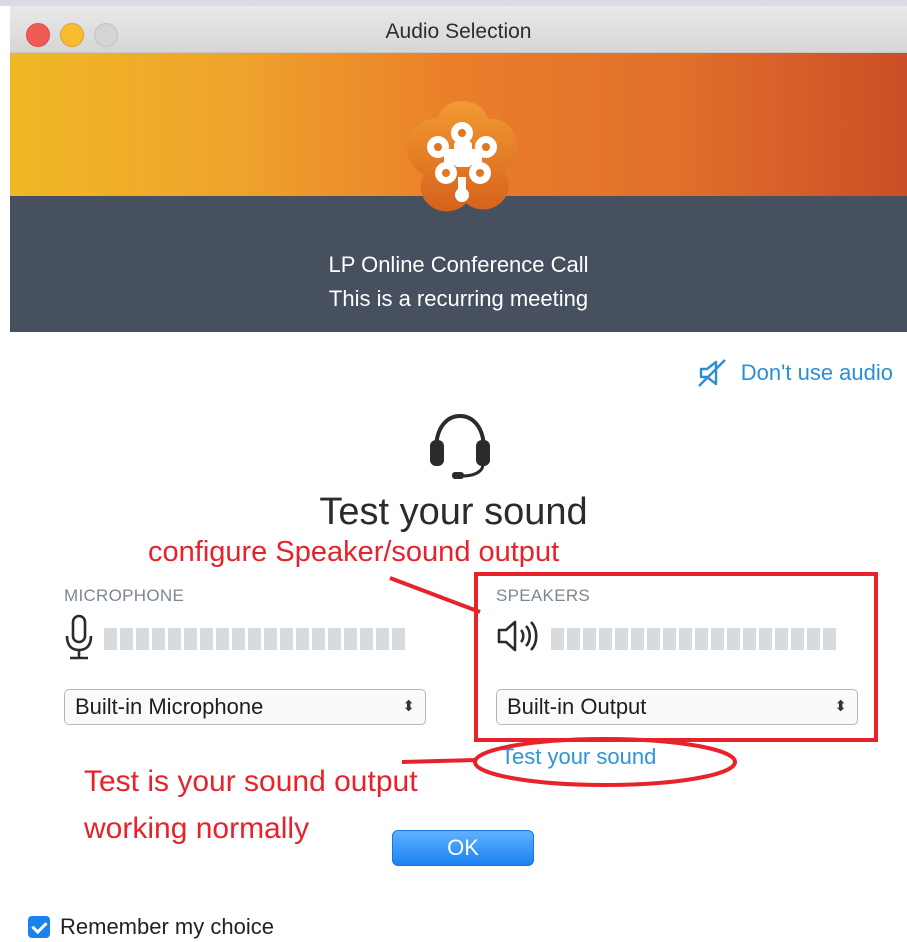  What do you see at coordinates (197, 828) in the screenshot?
I see `annotation-test-note-line2: working normally` at bounding box center [197, 828].